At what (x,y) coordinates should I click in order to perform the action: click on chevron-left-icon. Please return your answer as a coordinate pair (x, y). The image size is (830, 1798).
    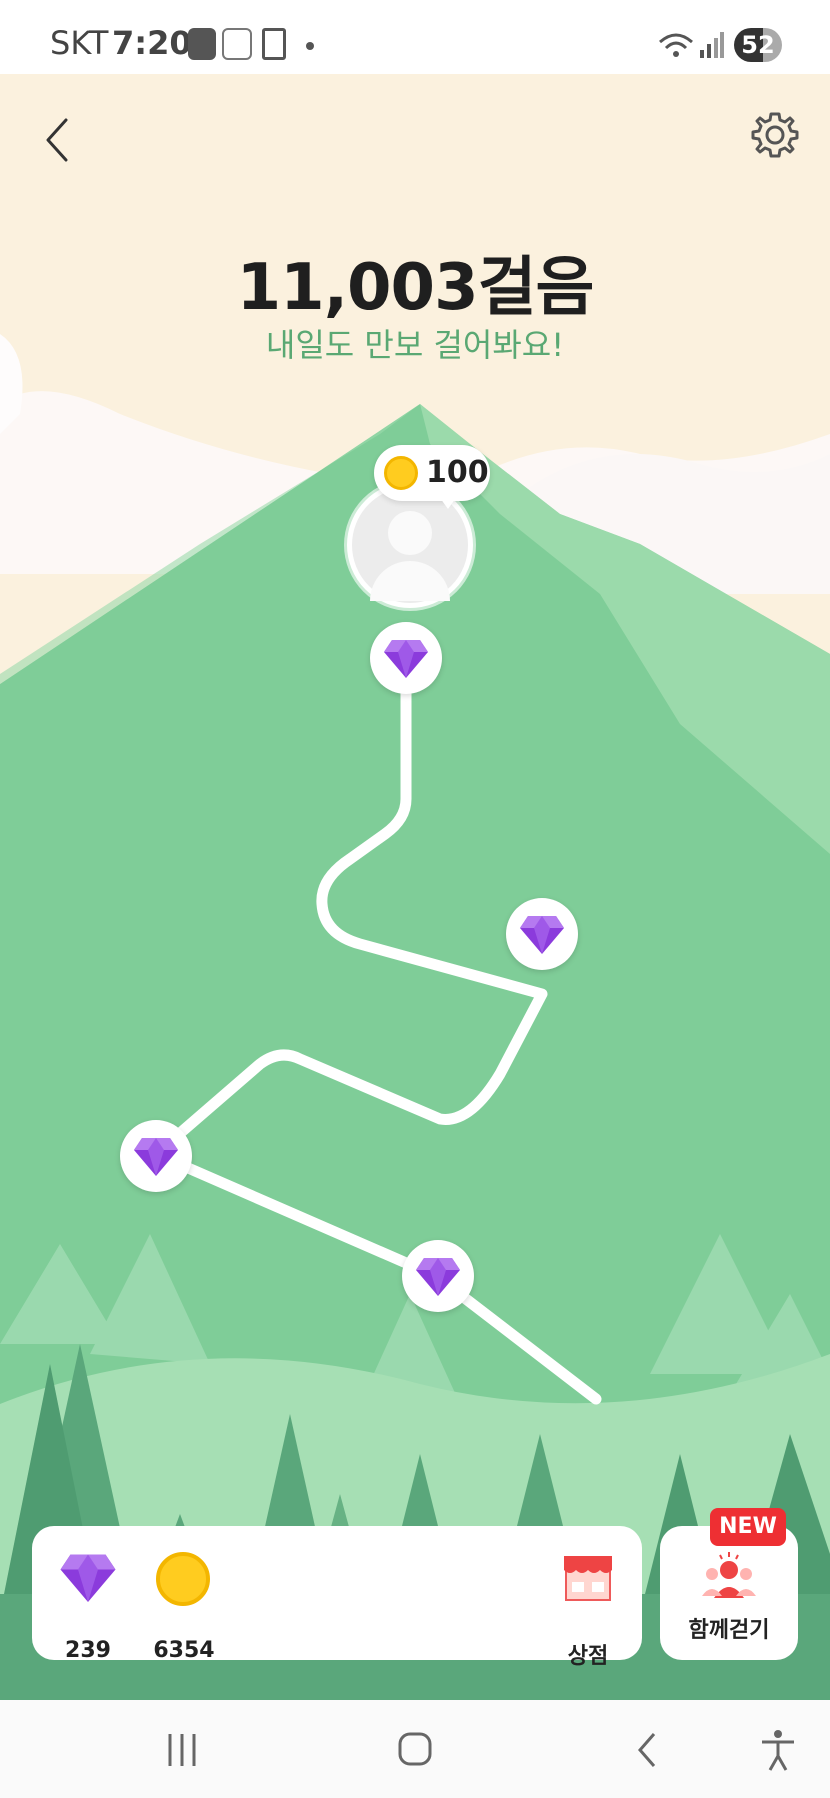
    Looking at the image, I should click on (57, 140).